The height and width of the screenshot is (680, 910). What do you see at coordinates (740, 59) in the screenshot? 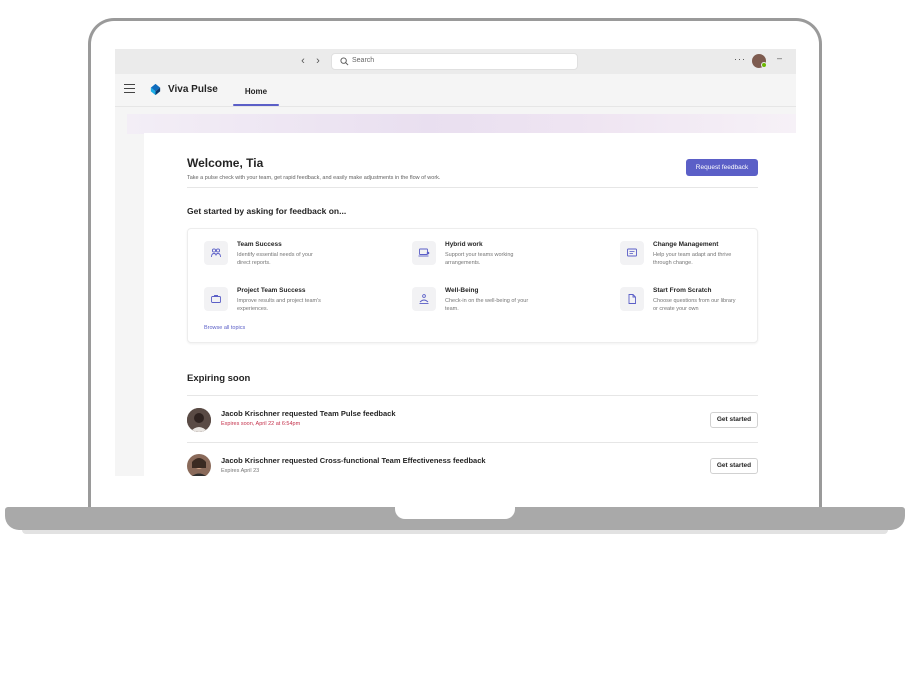
I see `more-options-icon: ···` at bounding box center [740, 59].